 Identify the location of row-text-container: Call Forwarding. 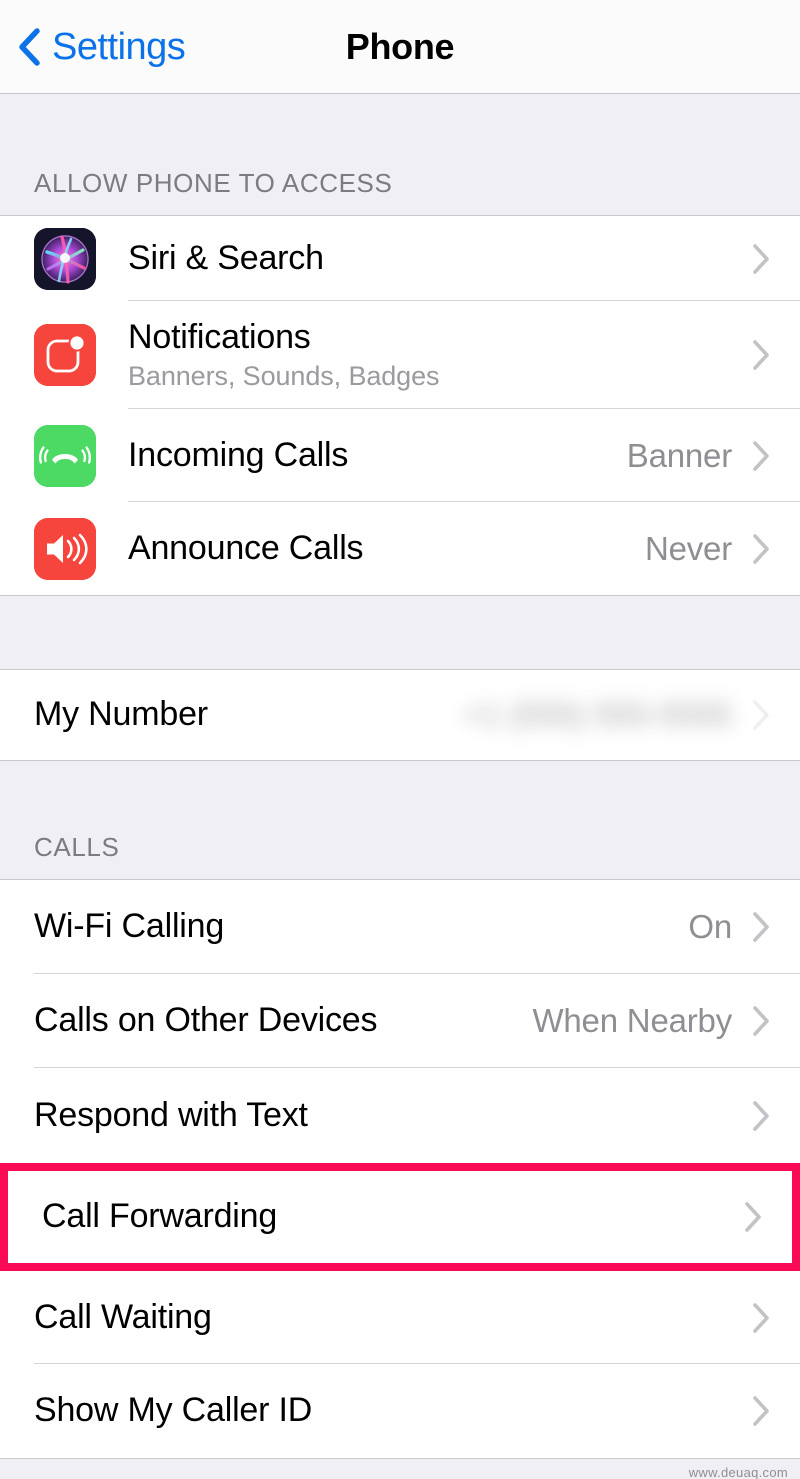
(393, 1216).